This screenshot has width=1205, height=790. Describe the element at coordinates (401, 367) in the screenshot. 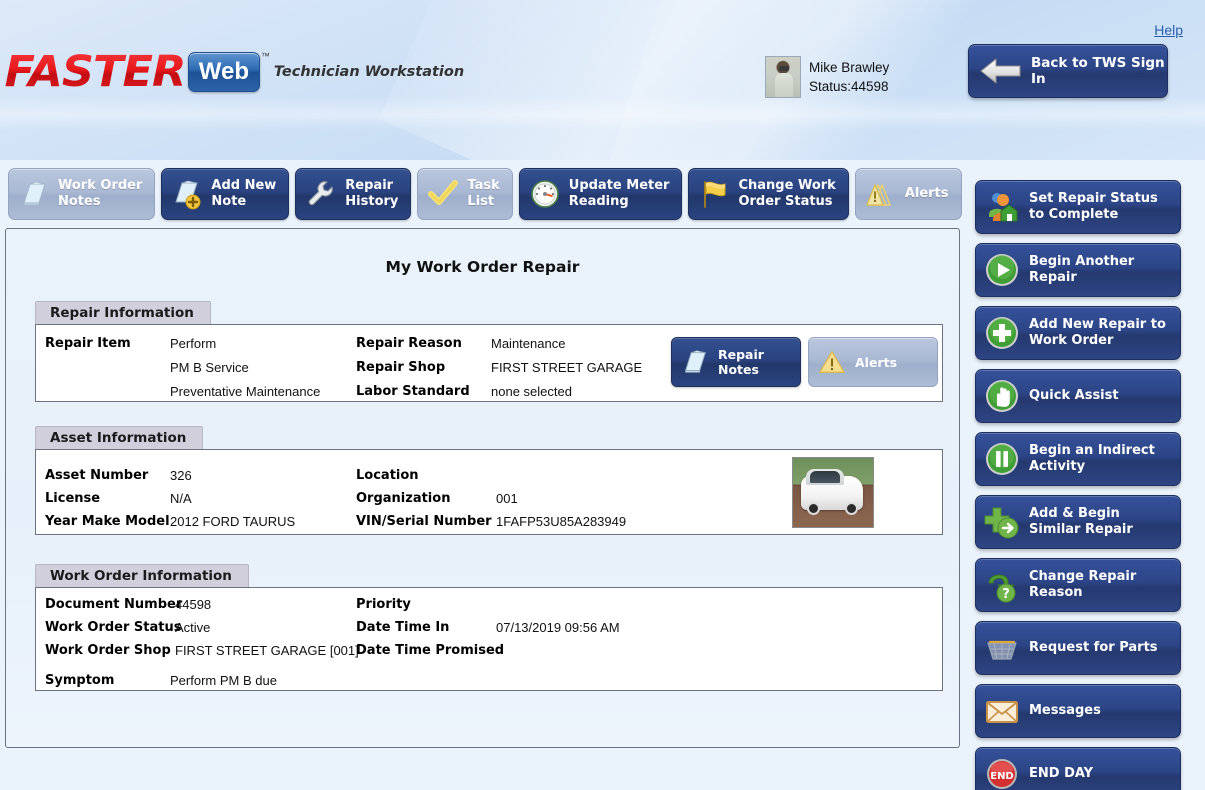

I see `repair-shop-label: Repair Shop` at that location.